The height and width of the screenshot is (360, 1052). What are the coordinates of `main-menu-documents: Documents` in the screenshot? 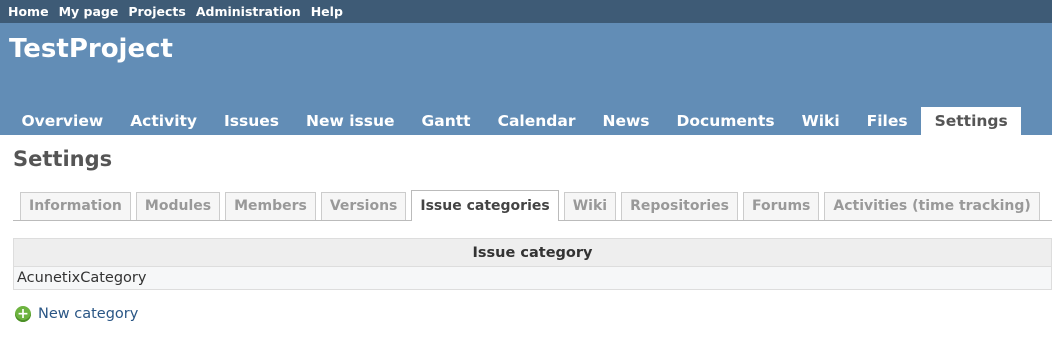 It's located at (725, 121).